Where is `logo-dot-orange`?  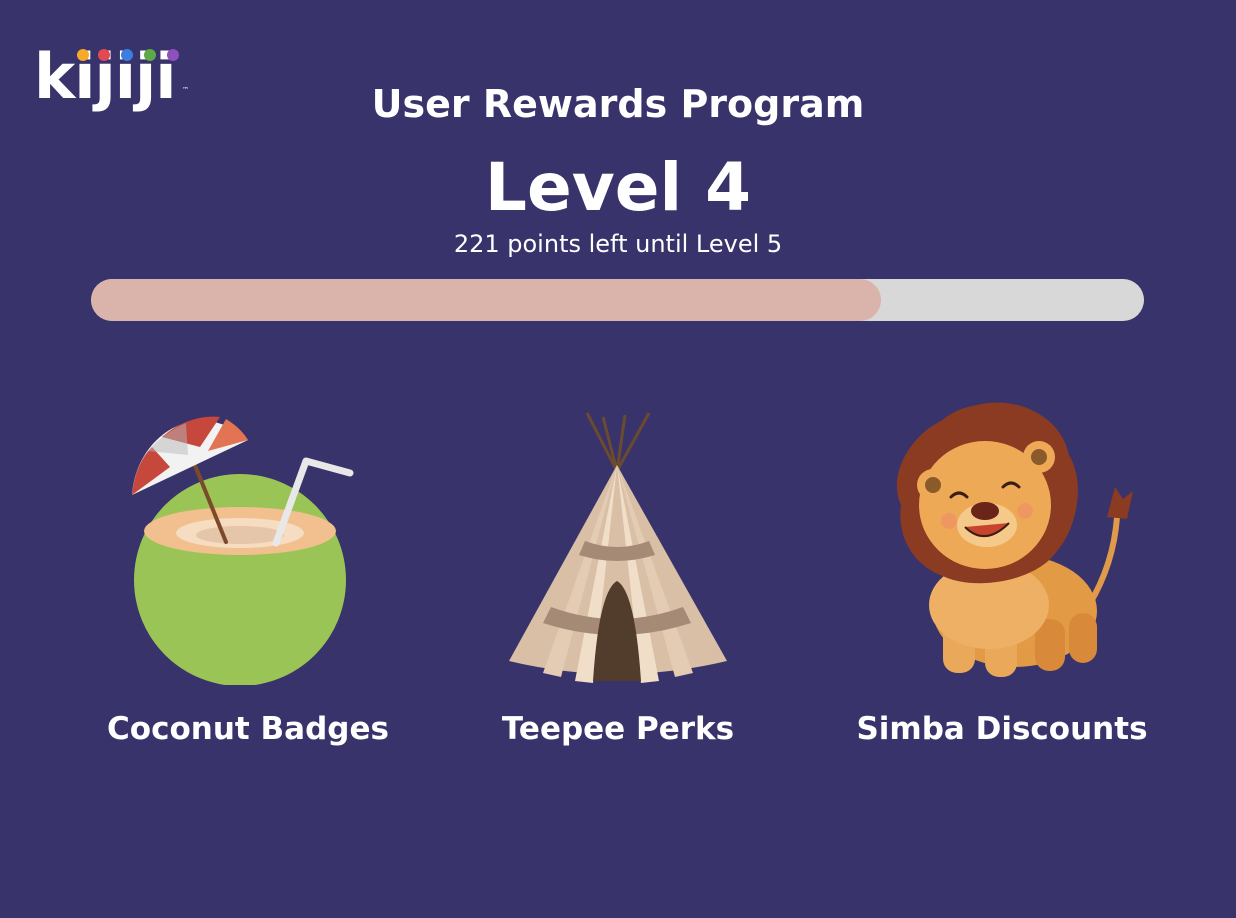 logo-dot-orange is located at coordinates (83, 55).